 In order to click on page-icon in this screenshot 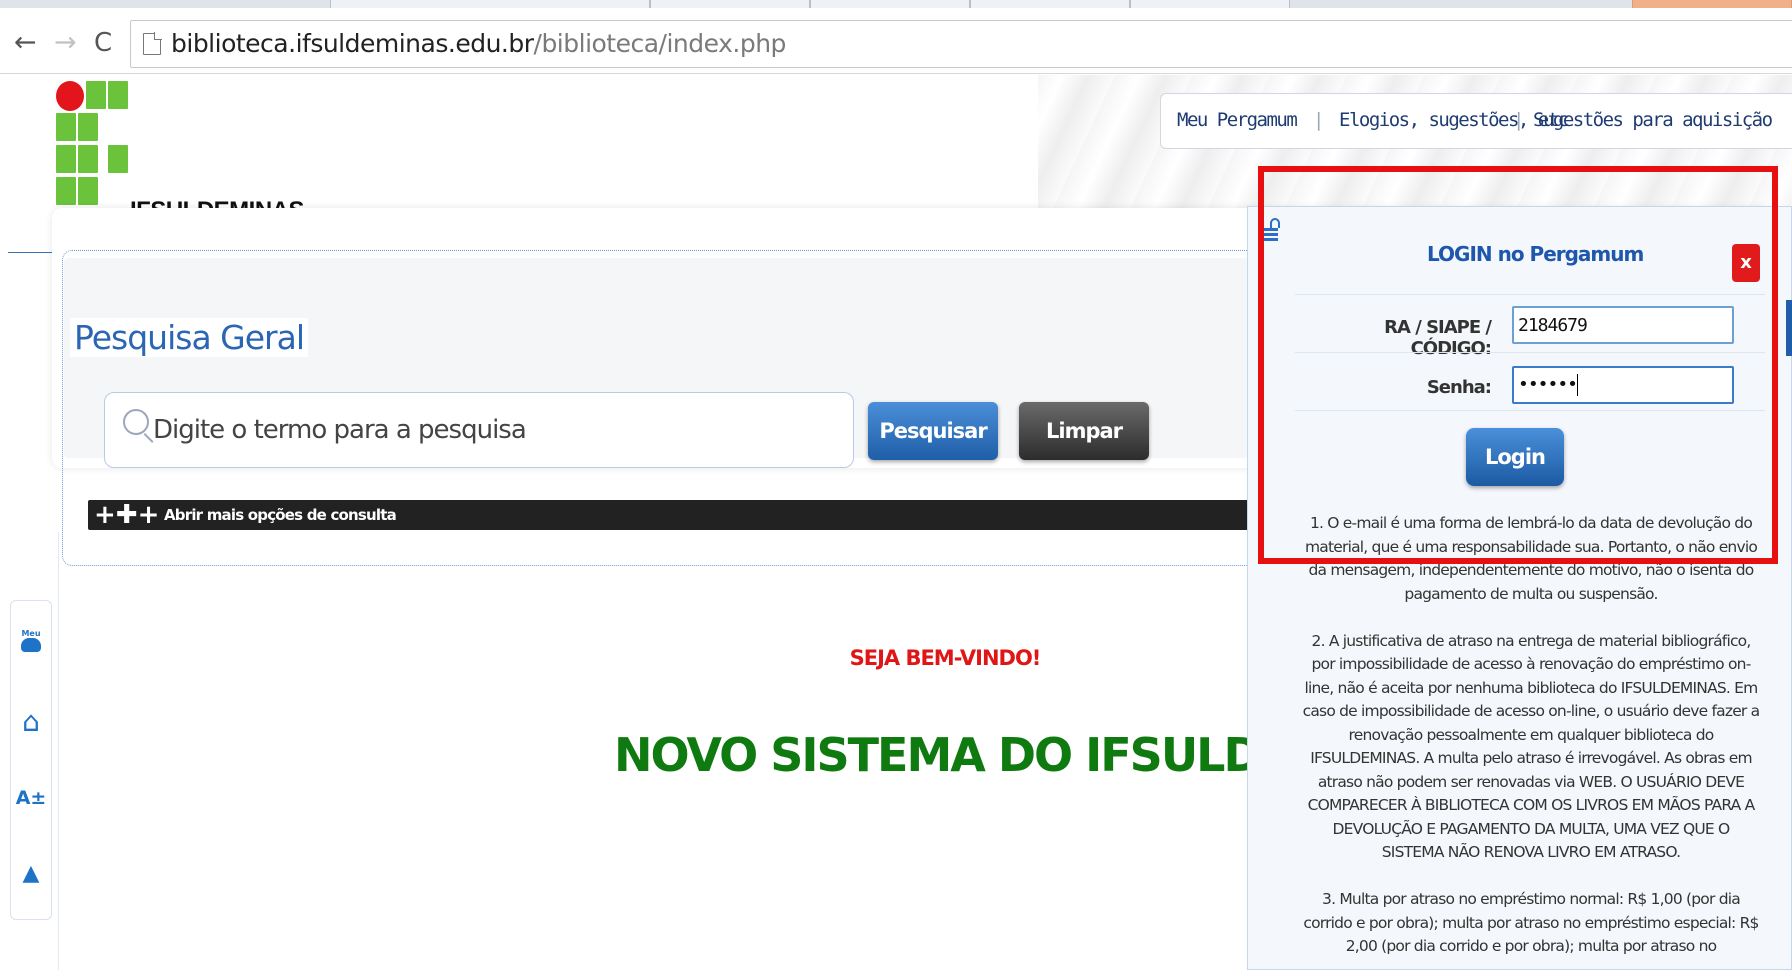, I will do `click(152, 43)`.